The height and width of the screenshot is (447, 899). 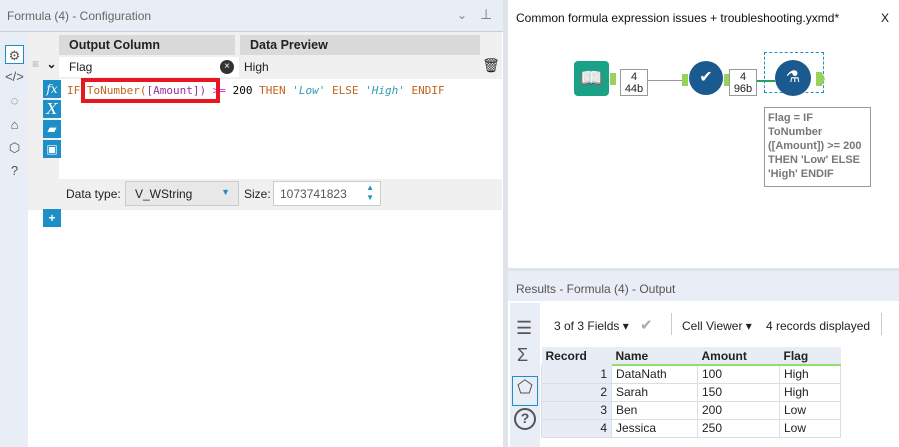 I want to click on gear-icon: ⚙, so click(x=14, y=54).